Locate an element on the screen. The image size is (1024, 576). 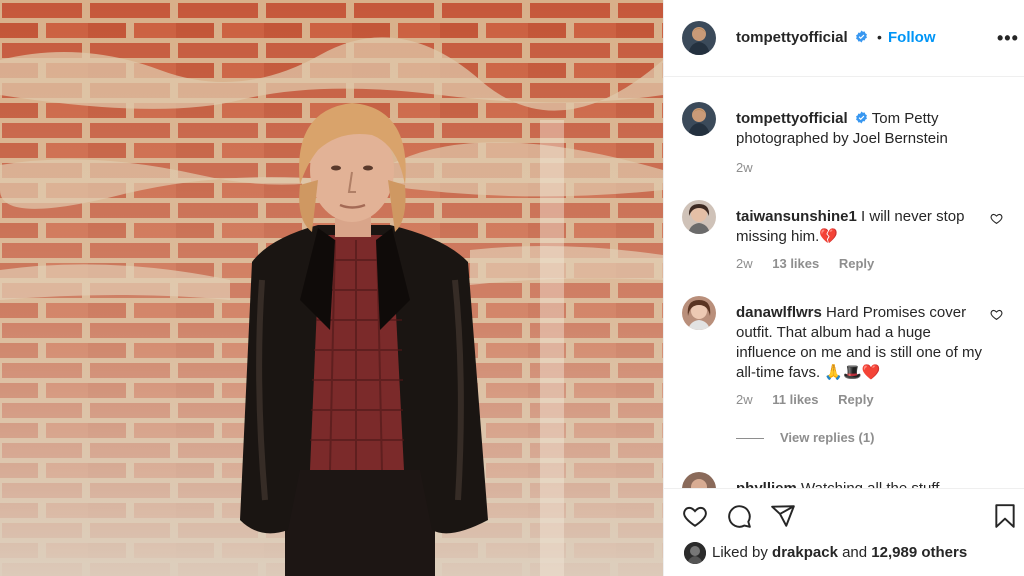
comment-likes: 13 likes is located at coordinates (795, 263).